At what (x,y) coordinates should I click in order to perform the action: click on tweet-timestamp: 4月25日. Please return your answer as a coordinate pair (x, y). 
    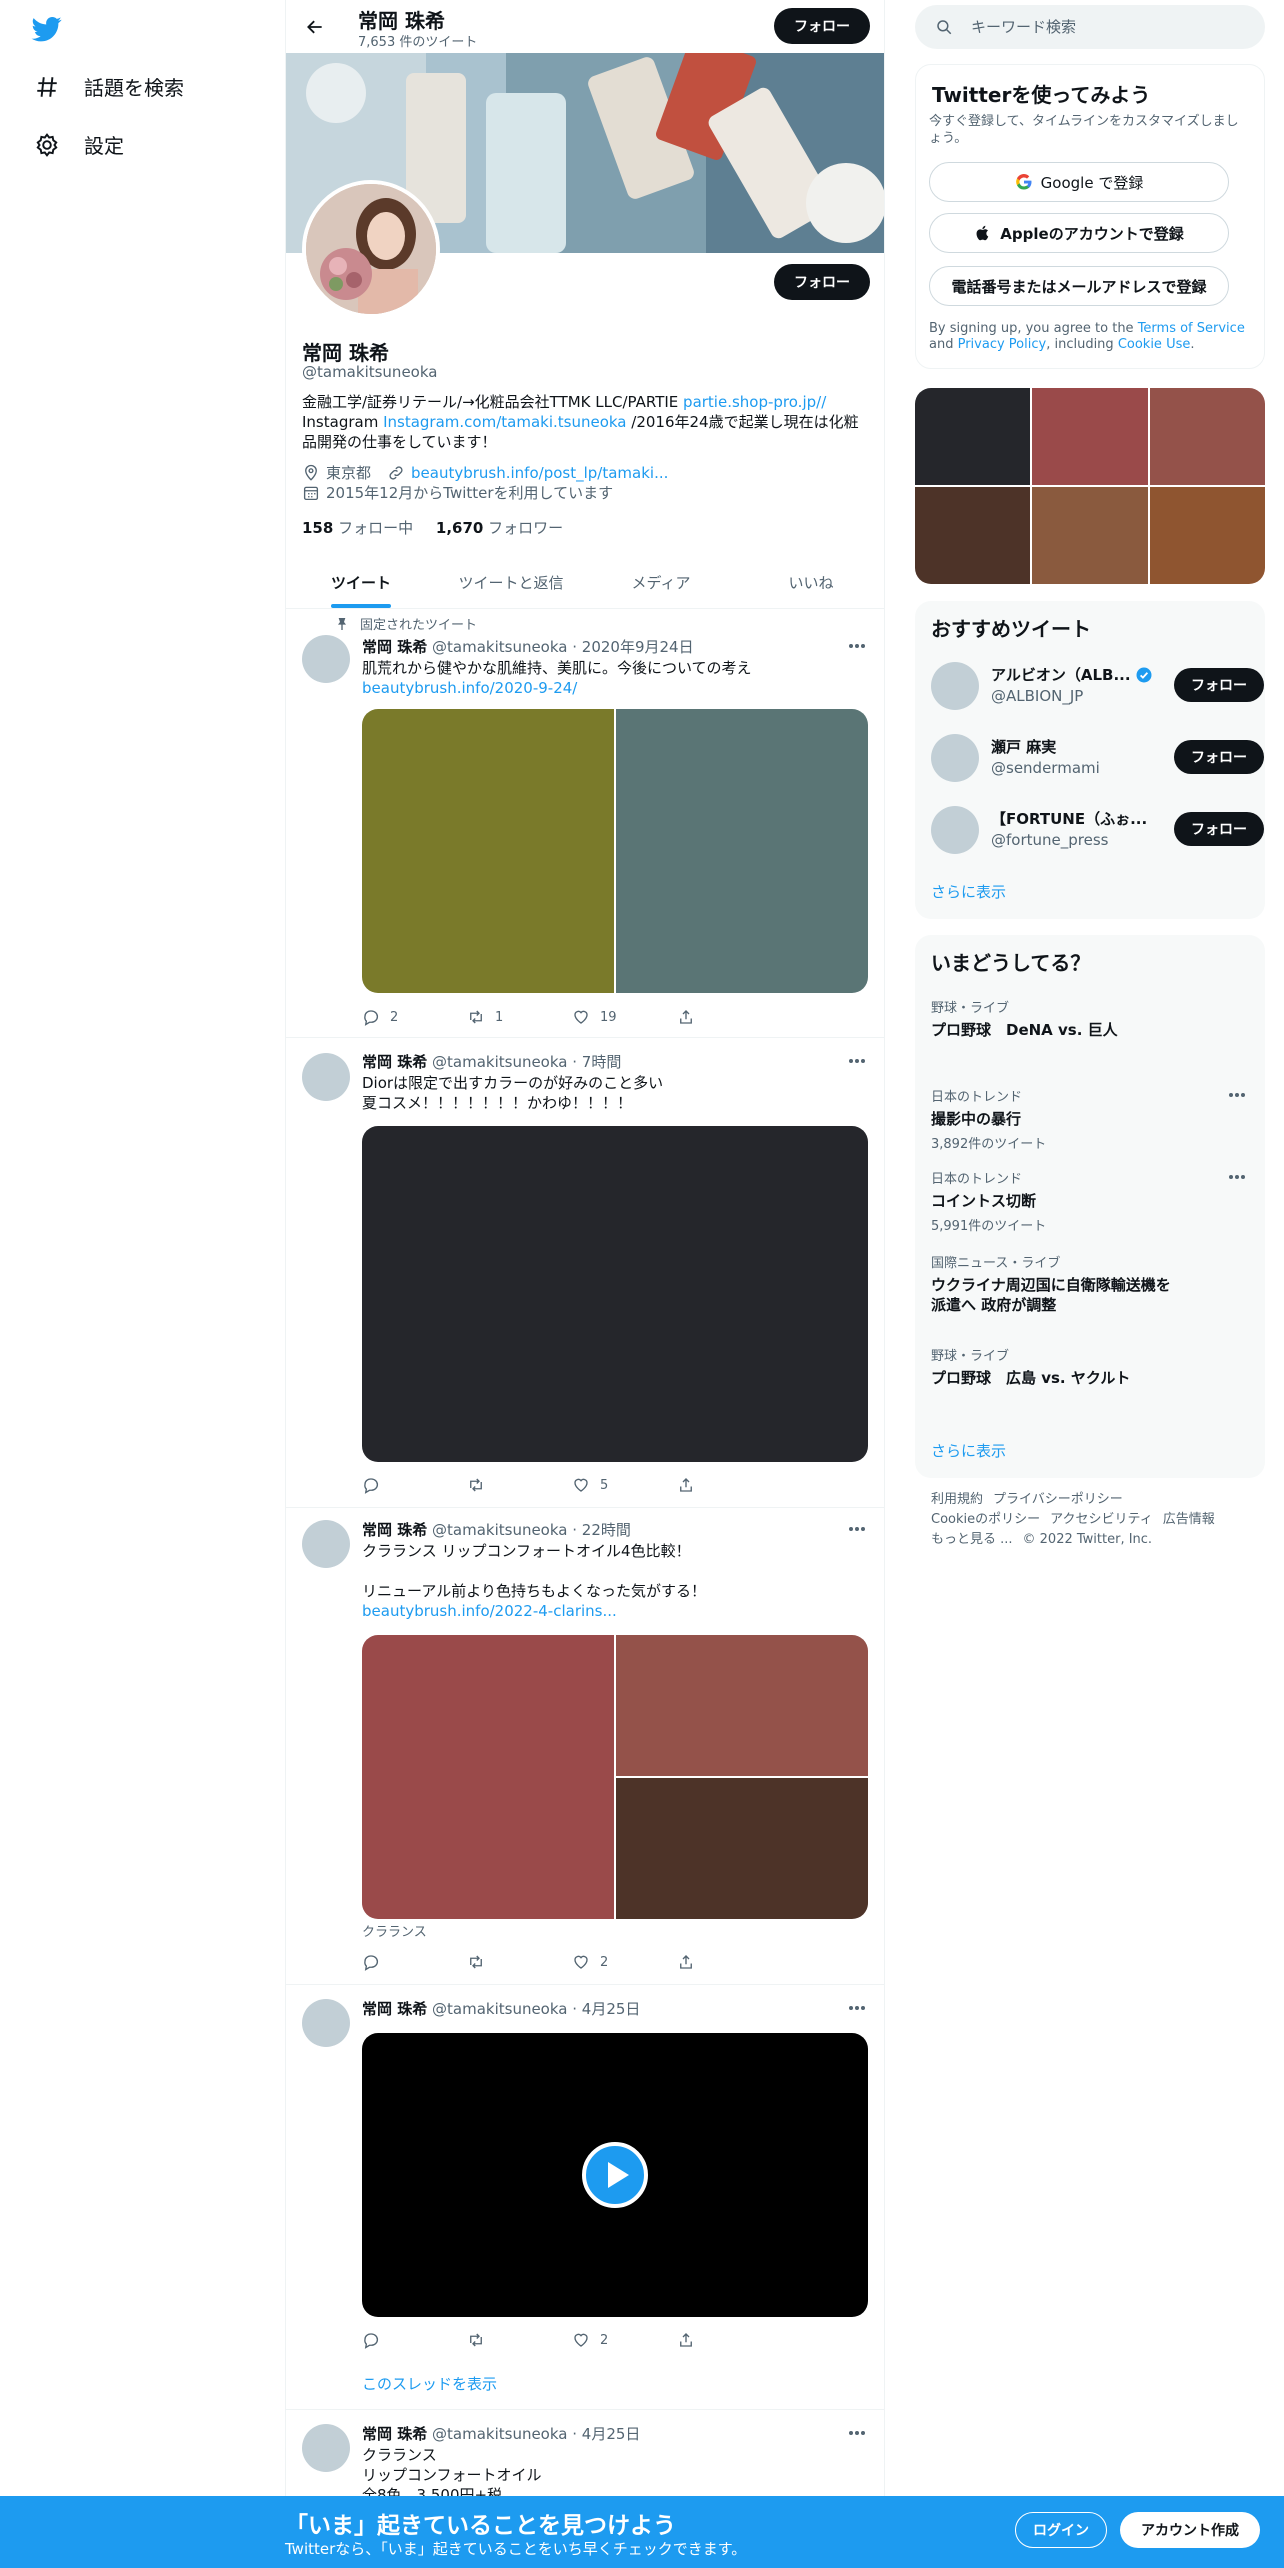
    Looking at the image, I should click on (611, 2434).